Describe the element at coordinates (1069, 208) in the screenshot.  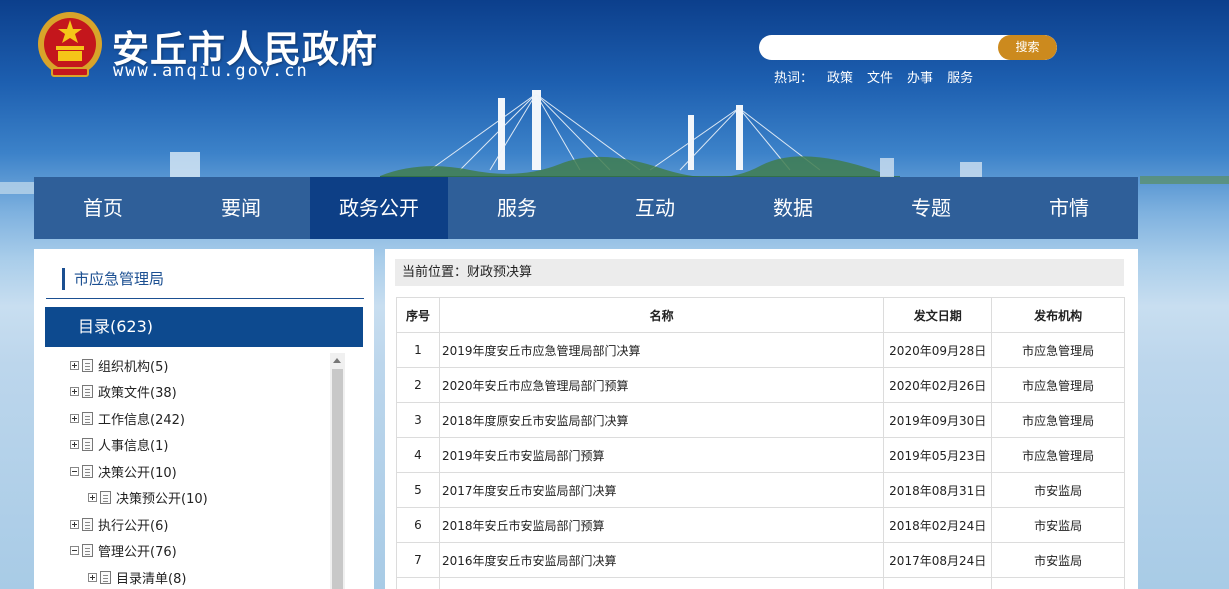
I see `nav-item-city-info: 市情` at that location.